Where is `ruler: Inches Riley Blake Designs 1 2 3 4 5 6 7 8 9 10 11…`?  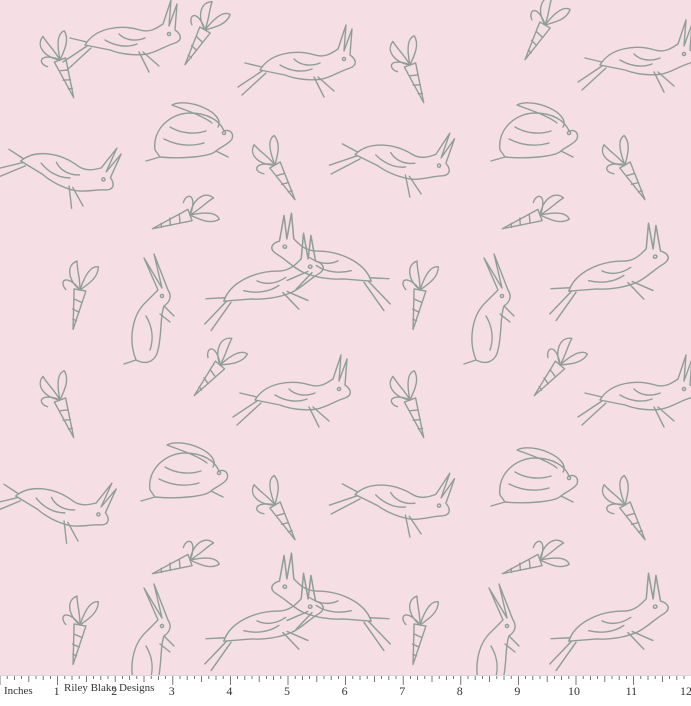
ruler: Inches Riley Blake Designs 1 2 3 4 5 6 7 8 9 10 11… is located at coordinates (345, 690).